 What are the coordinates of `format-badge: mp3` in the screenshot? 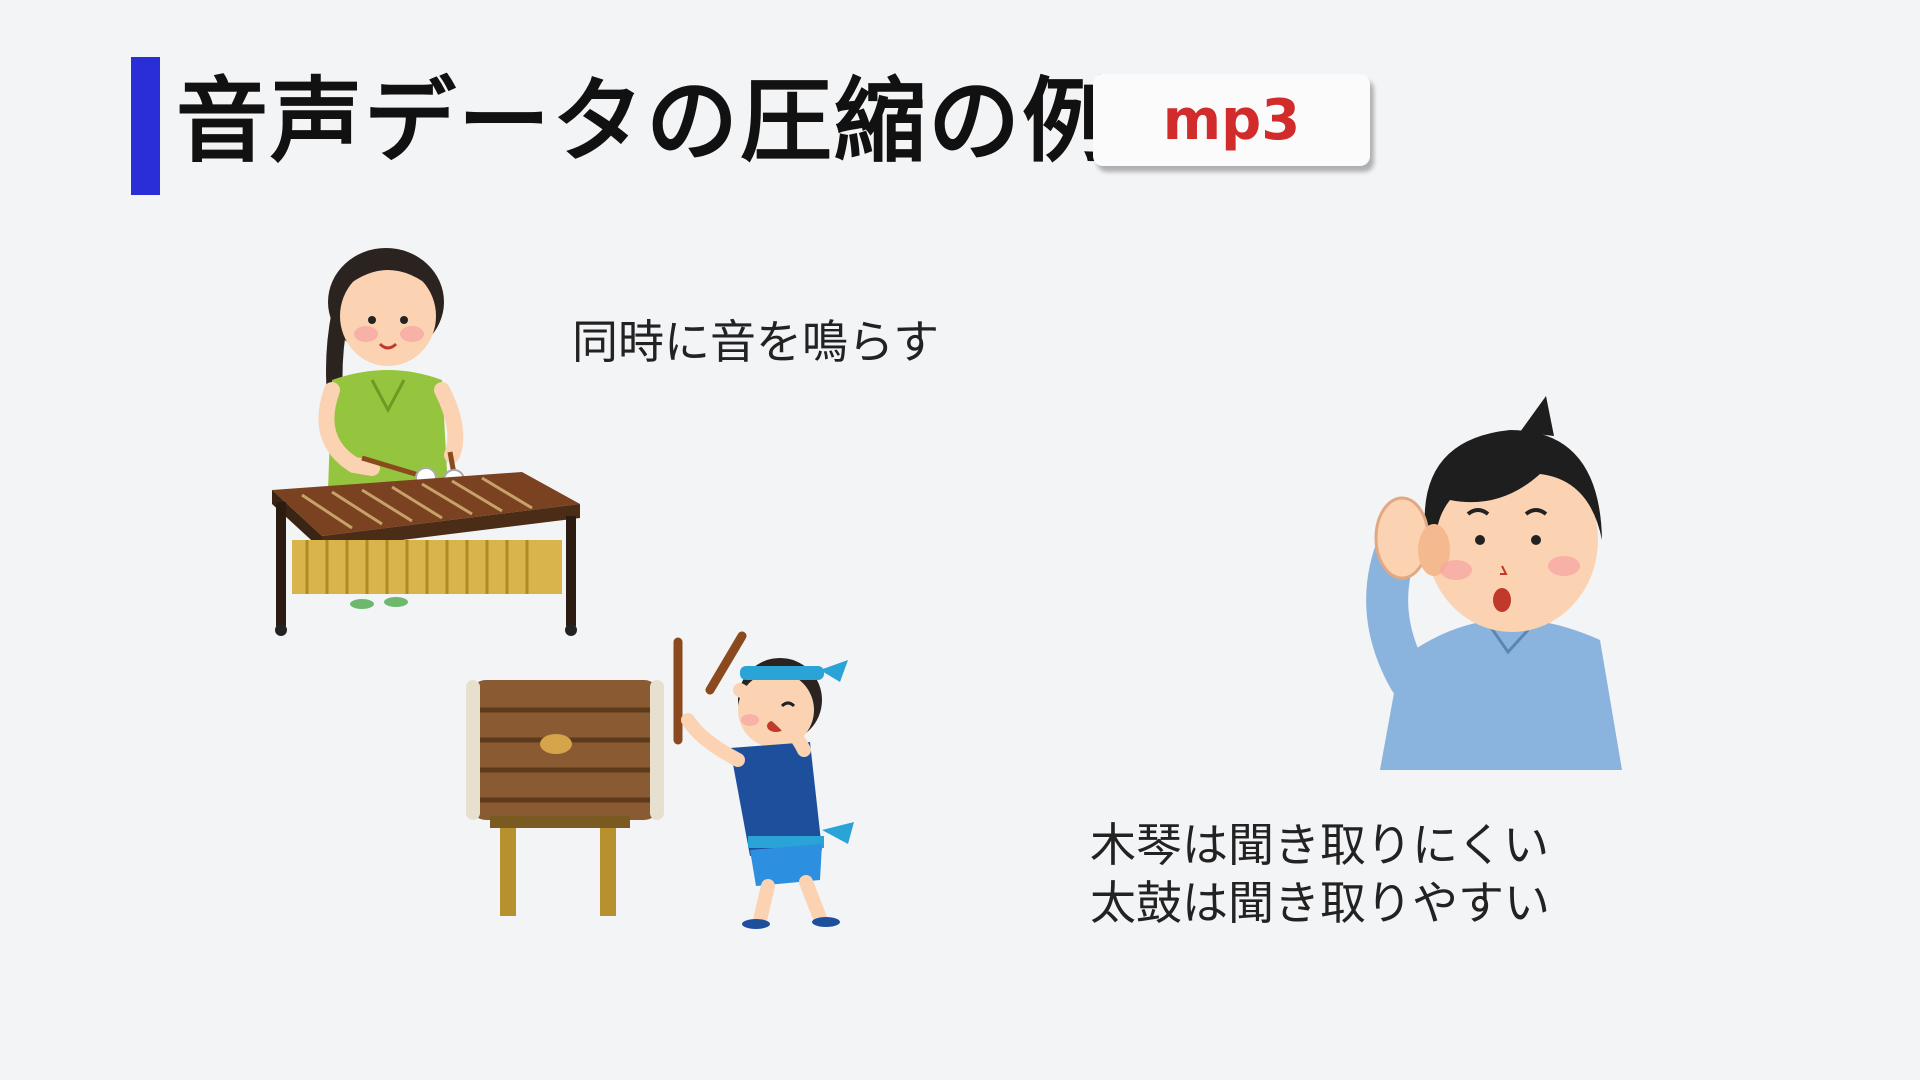 It's located at (1231, 120).